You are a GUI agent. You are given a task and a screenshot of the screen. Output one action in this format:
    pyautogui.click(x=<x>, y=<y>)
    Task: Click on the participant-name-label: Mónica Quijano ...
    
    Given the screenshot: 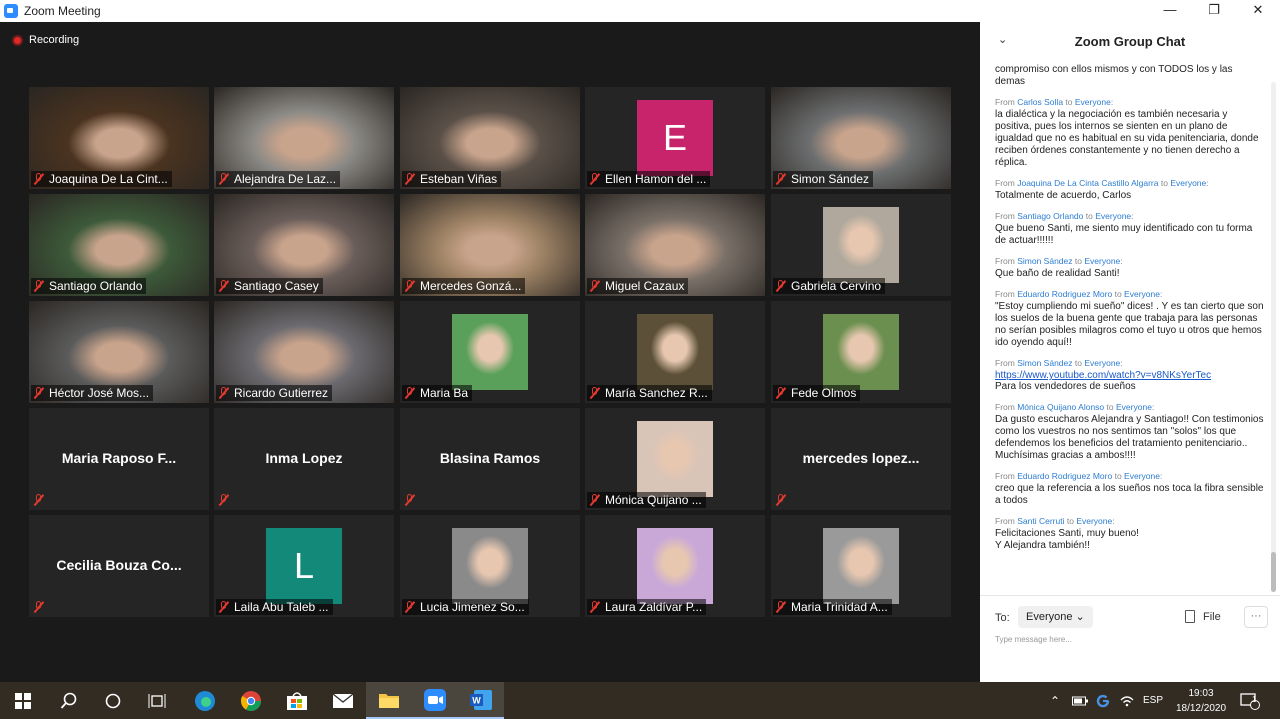 What is the action you would take?
    pyautogui.click(x=646, y=500)
    